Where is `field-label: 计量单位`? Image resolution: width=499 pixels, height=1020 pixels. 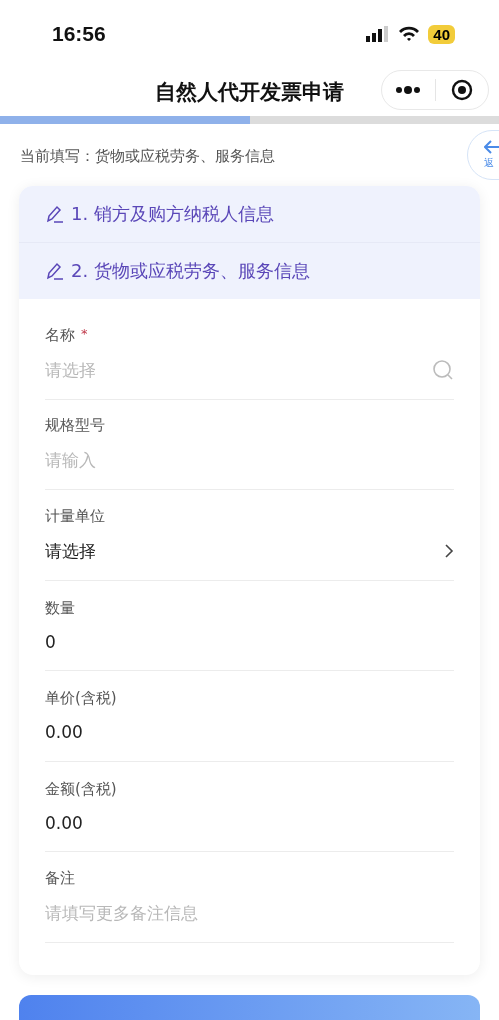 field-label: 计量单位 is located at coordinates (75, 516).